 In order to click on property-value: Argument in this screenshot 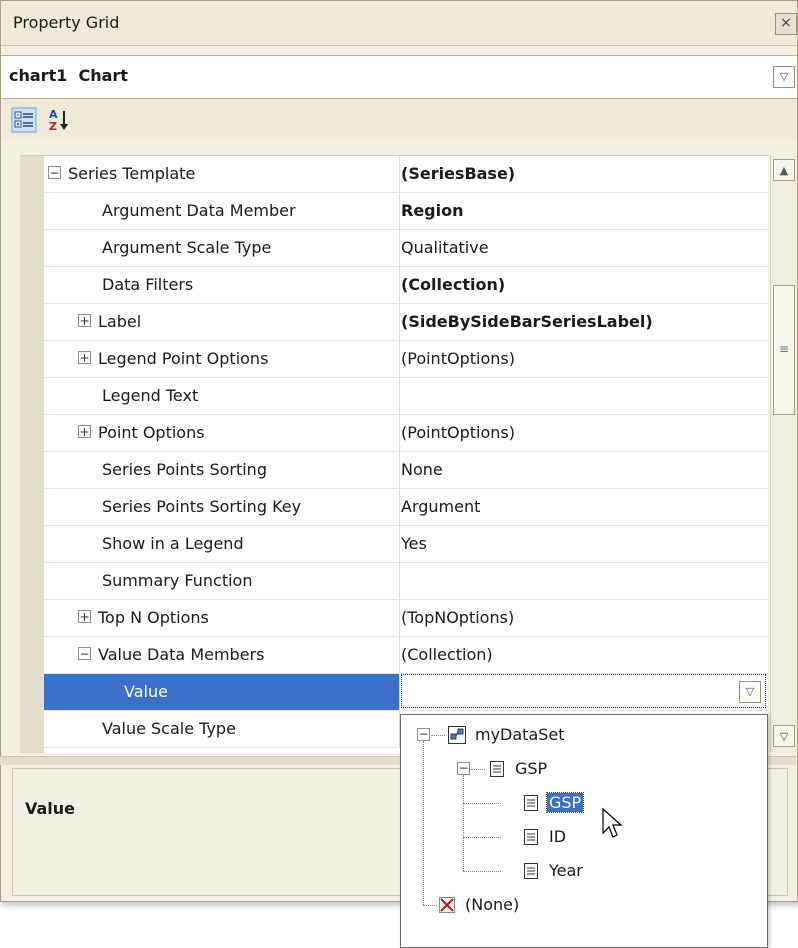, I will do `click(440, 506)`.